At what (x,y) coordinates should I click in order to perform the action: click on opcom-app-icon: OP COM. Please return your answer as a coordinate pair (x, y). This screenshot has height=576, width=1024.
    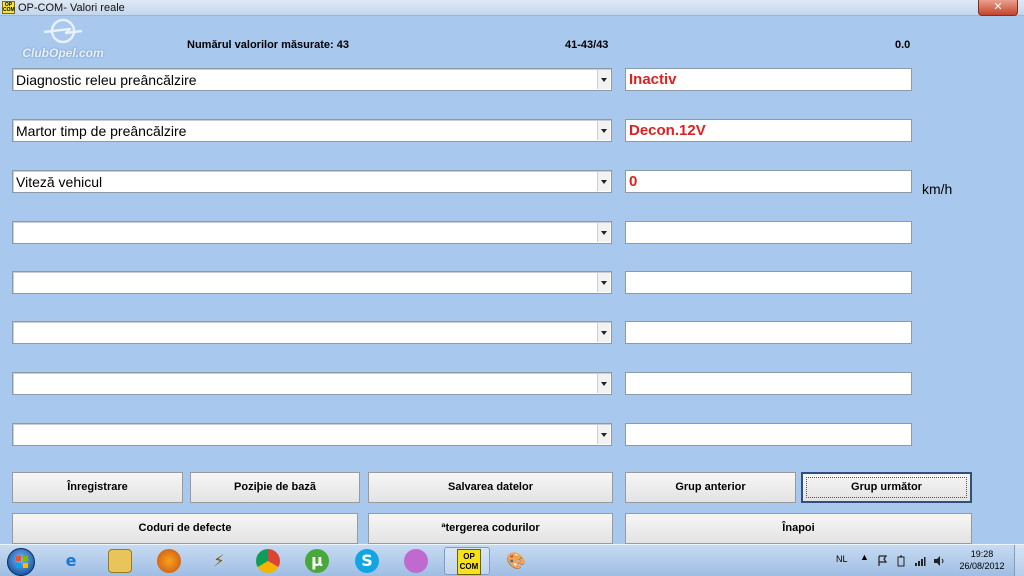
    Looking at the image, I should click on (8, 7).